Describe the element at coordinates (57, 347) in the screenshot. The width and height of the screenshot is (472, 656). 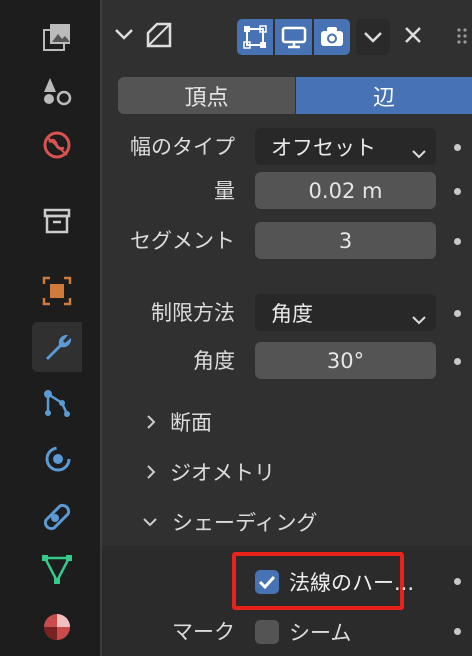
I see `wrench-icon` at that location.